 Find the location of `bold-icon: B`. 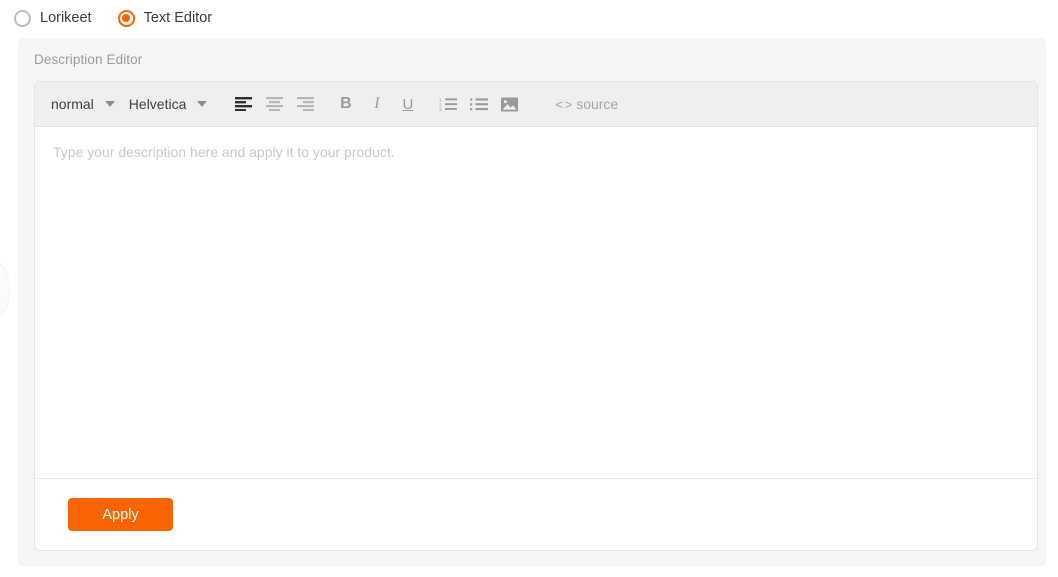

bold-icon: B is located at coordinates (346, 103).